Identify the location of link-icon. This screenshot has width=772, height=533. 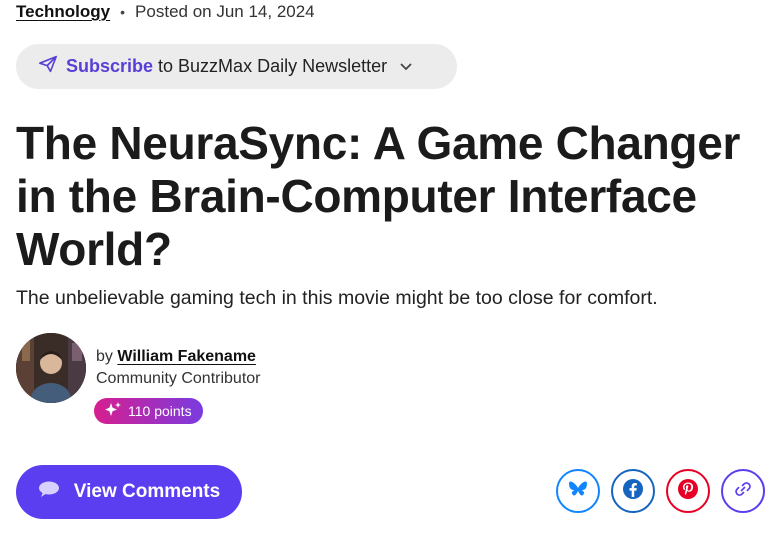
(743, 491).